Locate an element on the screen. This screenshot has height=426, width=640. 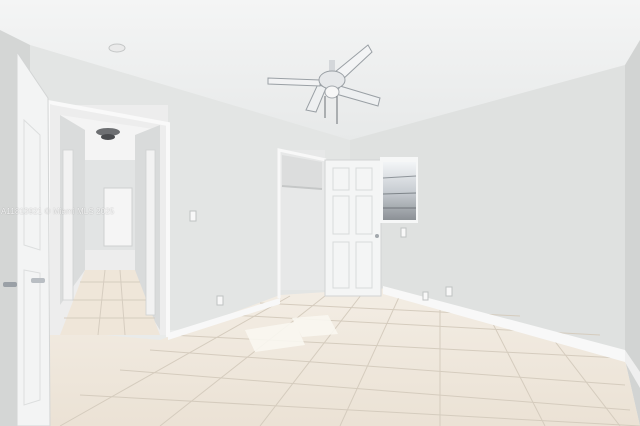
left-open-door is located at coordinates (33, 238).